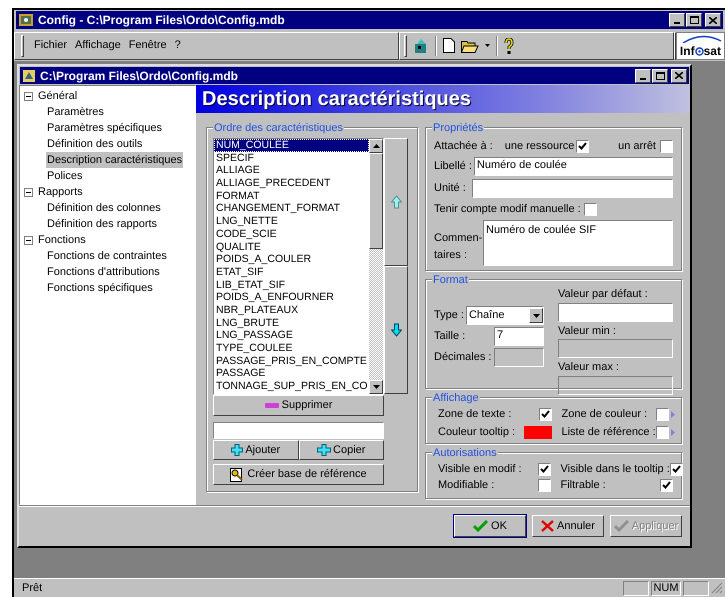  Describe the element at coordinates (291, 297) in the screenshot. I see `list-item: POIDS_A_ENFOURNER` at that location.